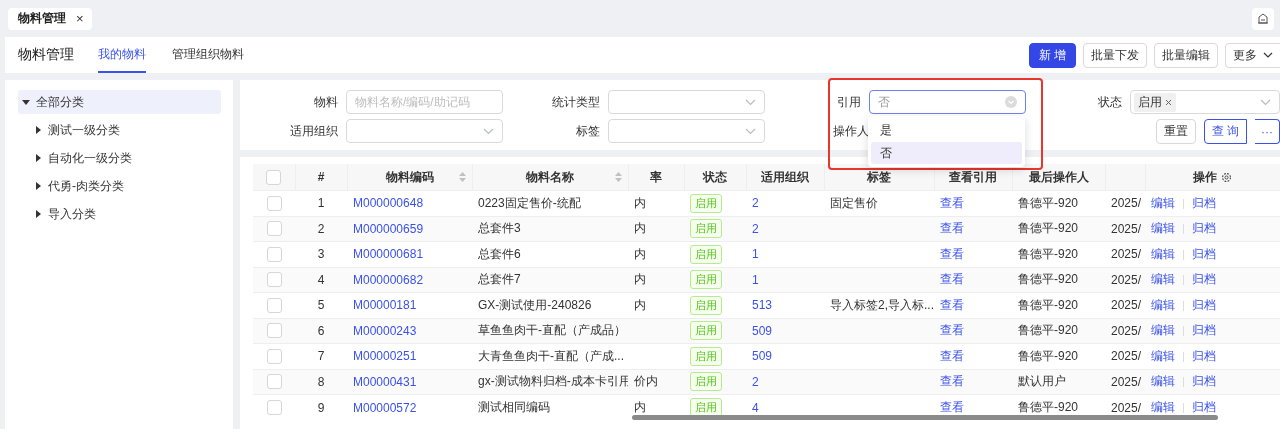 The width and height of the screenshot is (1280, 429). I want to click on dropdown-option: 否, so click(946, 153).